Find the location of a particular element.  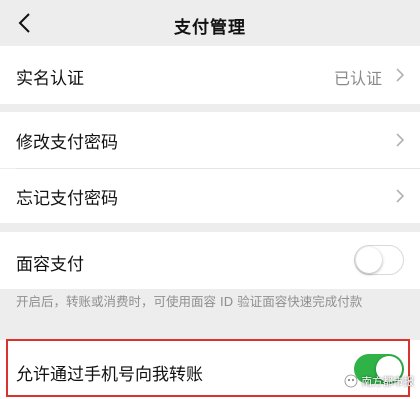

real-name-status: 已认证 is located at coordinates (357, 78).